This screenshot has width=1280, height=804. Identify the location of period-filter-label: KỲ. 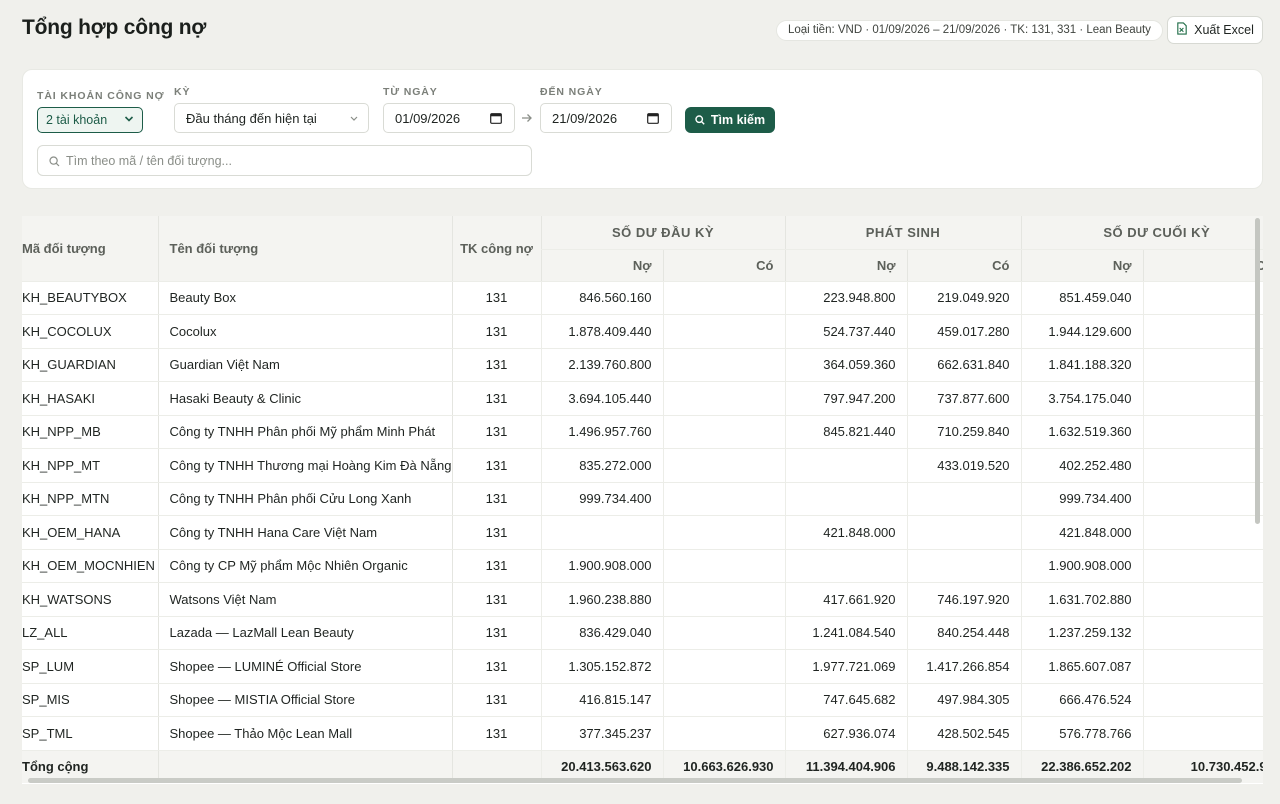
(182, 92).